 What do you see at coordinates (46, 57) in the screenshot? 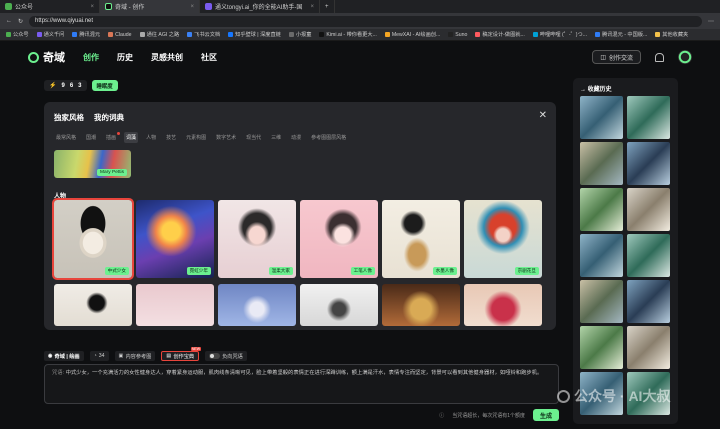
I see `logo: 奇域` at bounding box center [46, 57].